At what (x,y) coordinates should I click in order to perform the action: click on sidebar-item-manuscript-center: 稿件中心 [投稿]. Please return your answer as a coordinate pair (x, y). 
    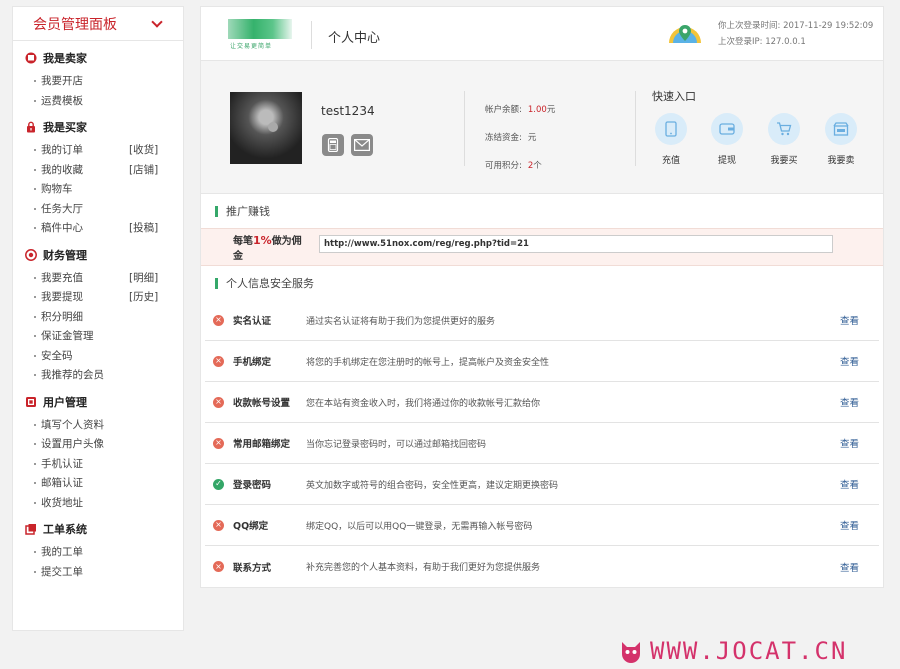
    Looking at the image, I should click on (104, 228).